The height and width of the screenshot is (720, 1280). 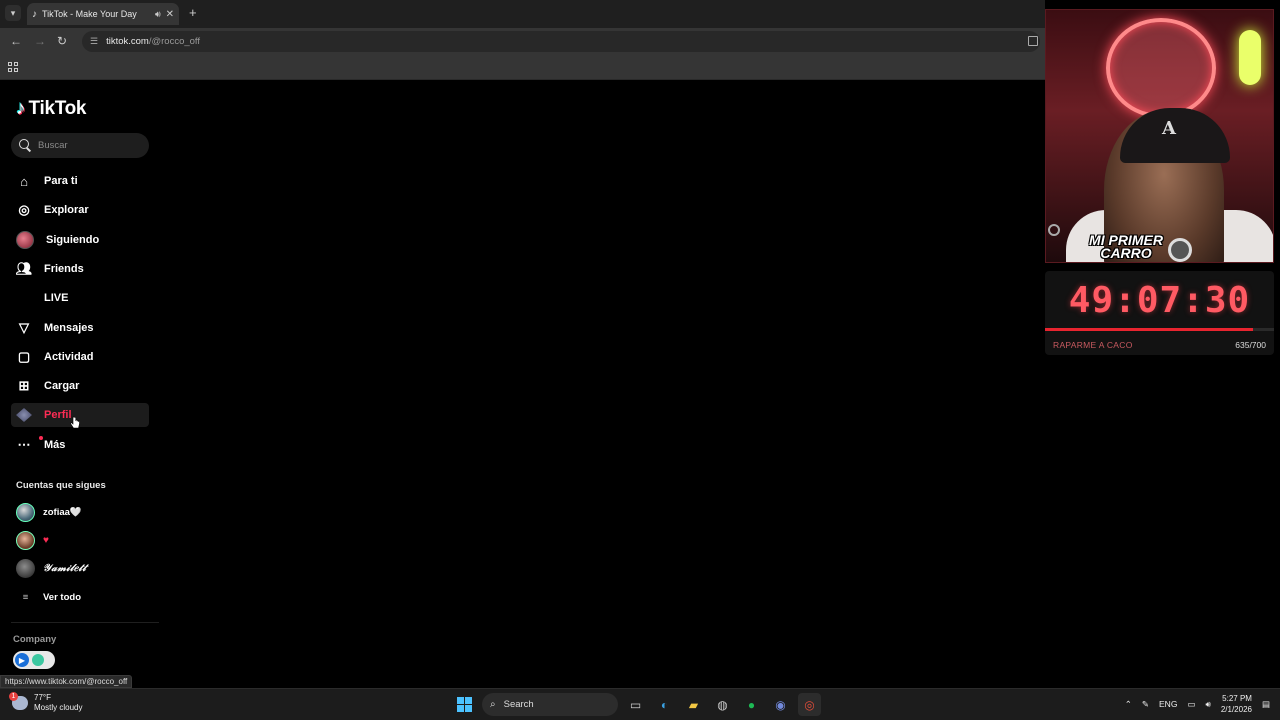 I want to click on taskbar-apps: ⌕ Search ▭ ◐ ▰ ◍ ● ◉ ◎, so click(x=637, y=704).